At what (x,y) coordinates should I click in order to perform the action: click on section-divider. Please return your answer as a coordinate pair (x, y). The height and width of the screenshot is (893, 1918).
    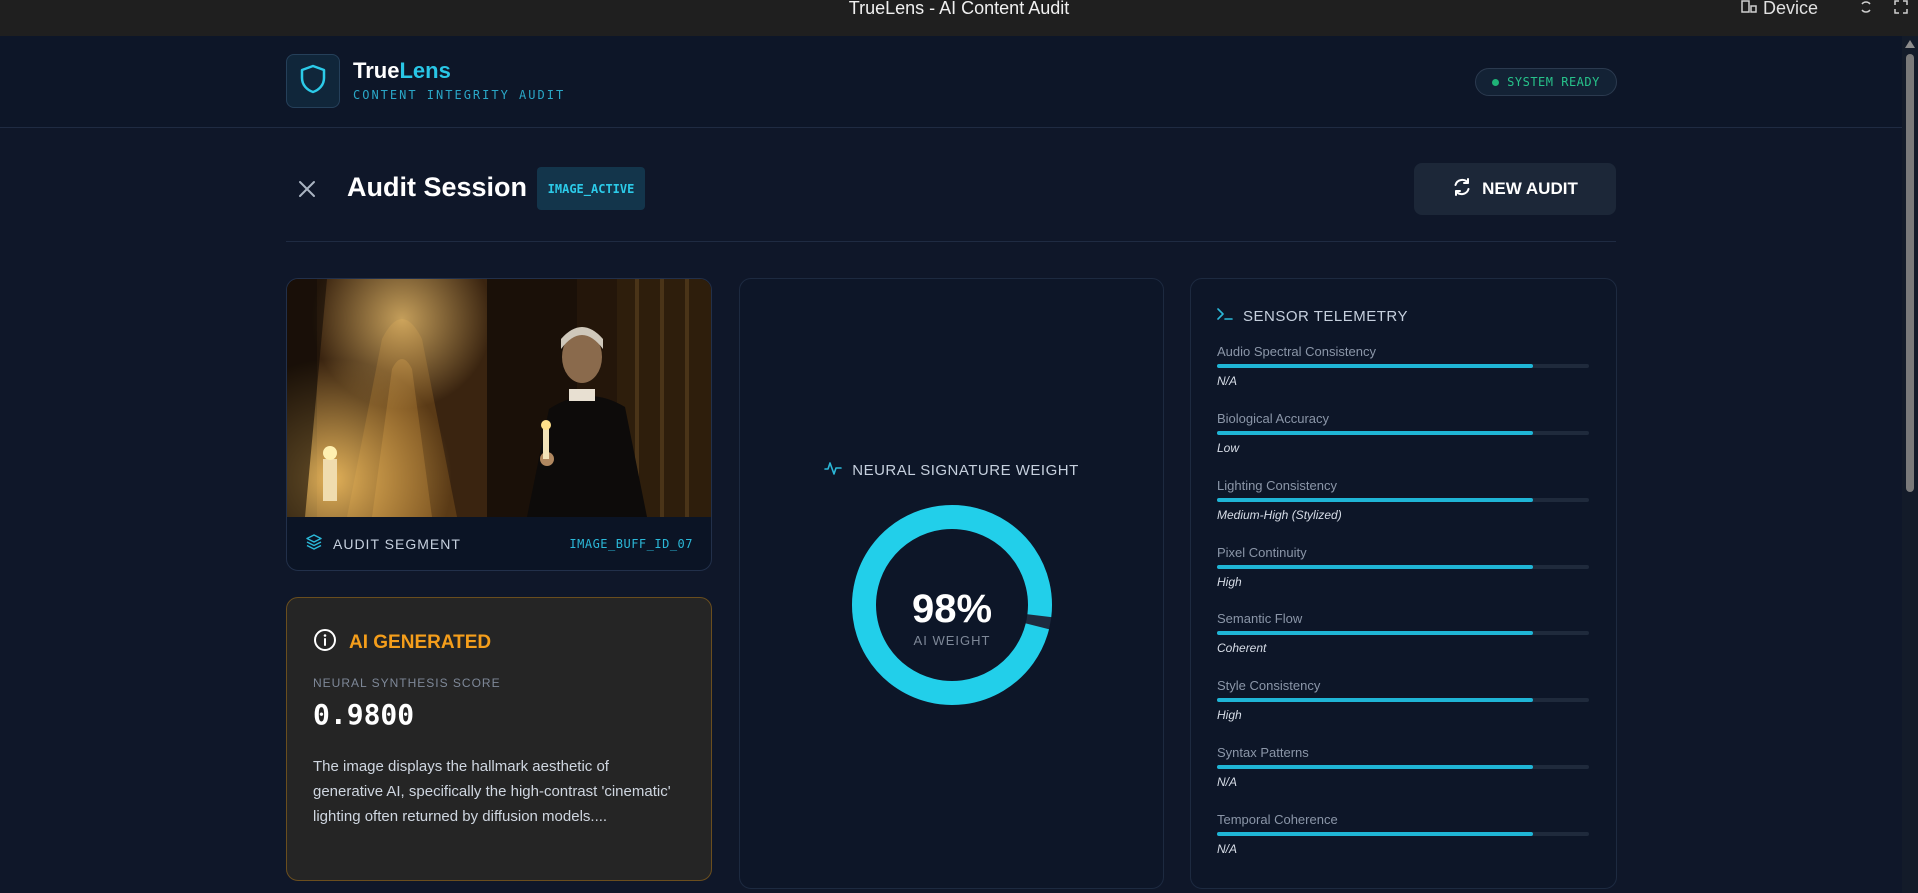
    Looking at the image, I should click on (951, 241).